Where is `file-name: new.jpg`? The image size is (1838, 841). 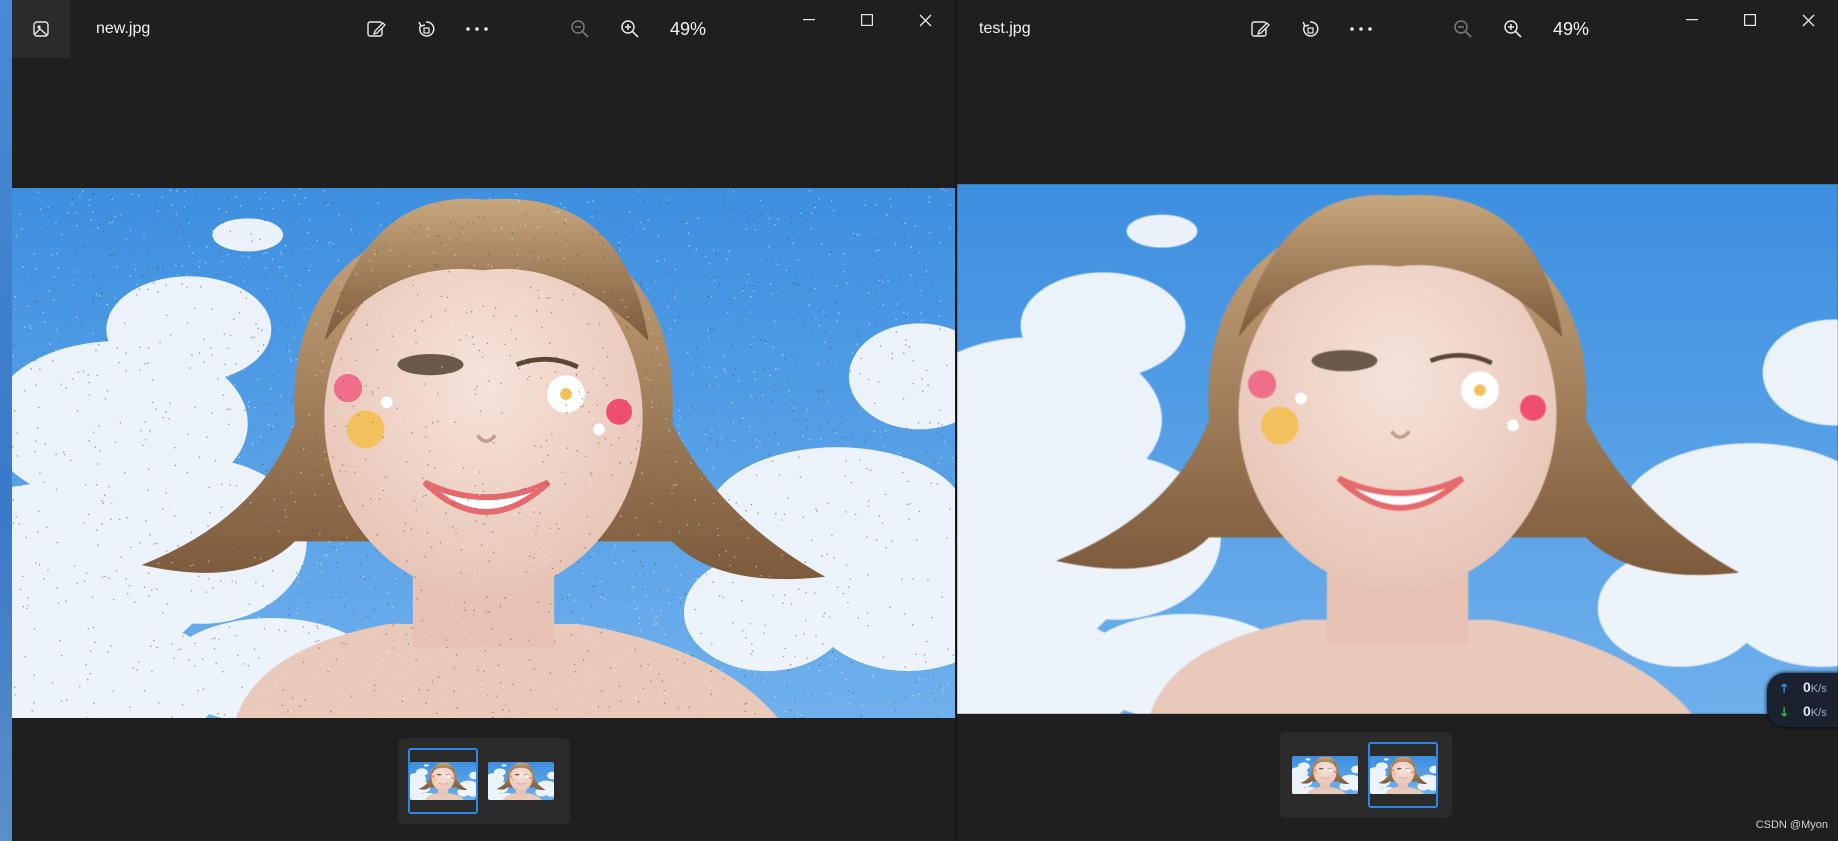 file-name: new.jpg is located at coordinates (123, 28).